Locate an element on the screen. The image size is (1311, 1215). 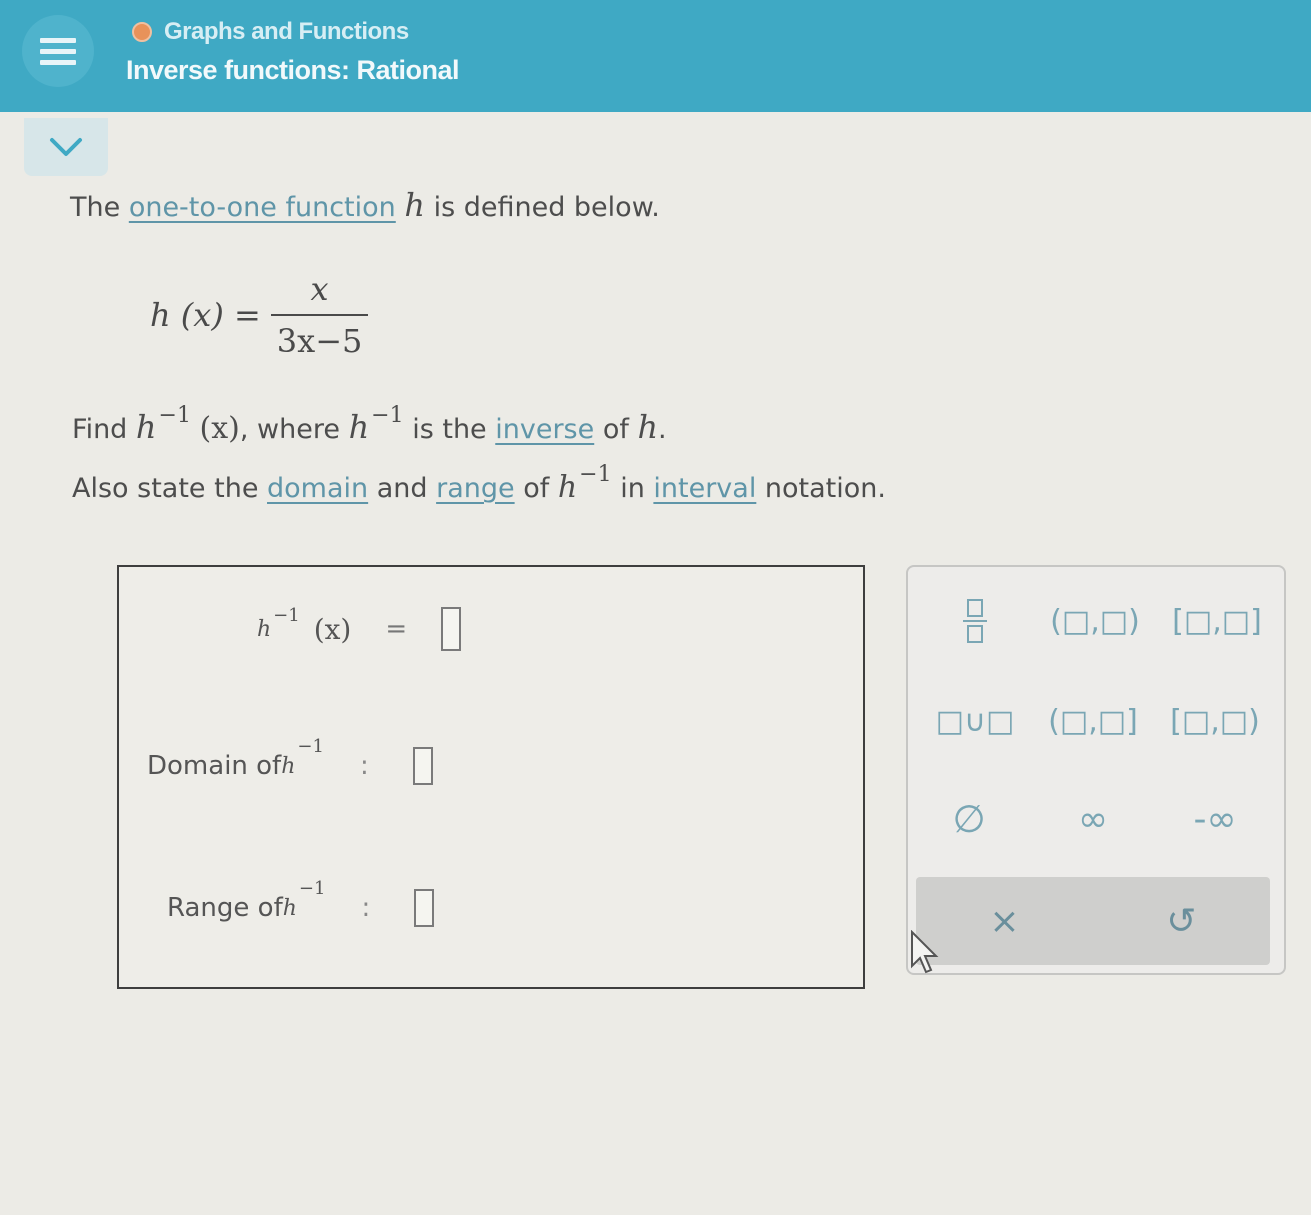
close-icon: × is located at coordinates (1004, 921).